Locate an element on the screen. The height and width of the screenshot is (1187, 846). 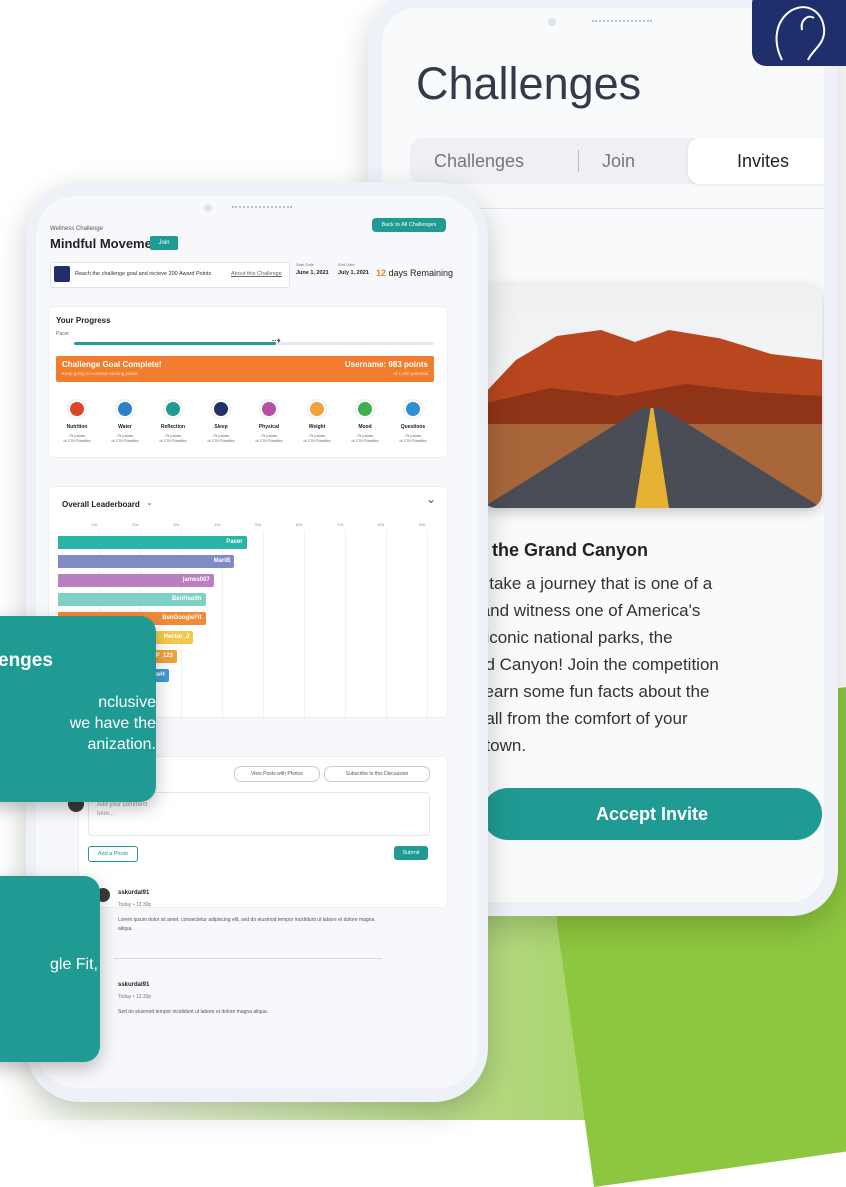
axis-tick: 90k is located at coordinates (422, 524).